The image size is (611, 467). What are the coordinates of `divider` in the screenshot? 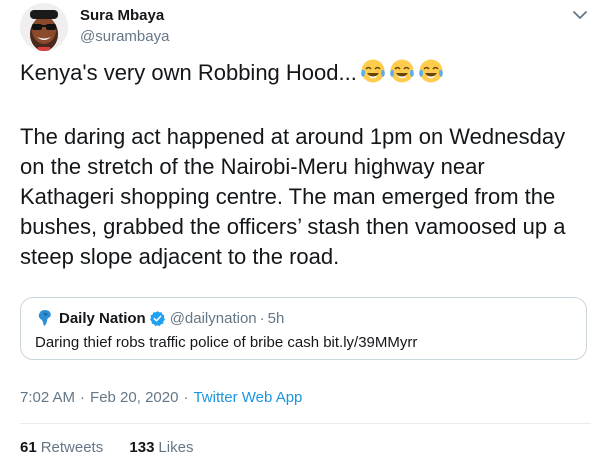 It's located at (305, 423).